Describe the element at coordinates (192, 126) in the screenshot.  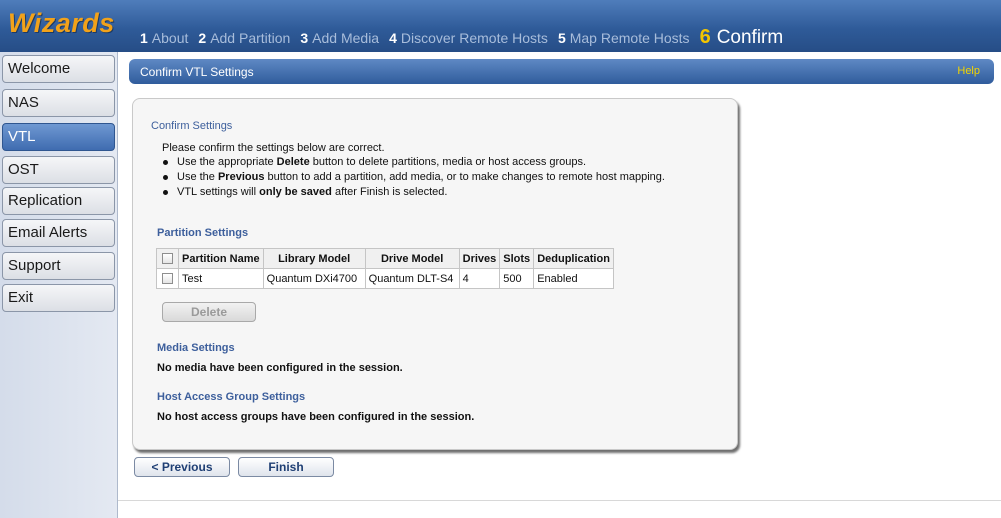
I see `confirm-settings-title: Confirm Settings` at that location.